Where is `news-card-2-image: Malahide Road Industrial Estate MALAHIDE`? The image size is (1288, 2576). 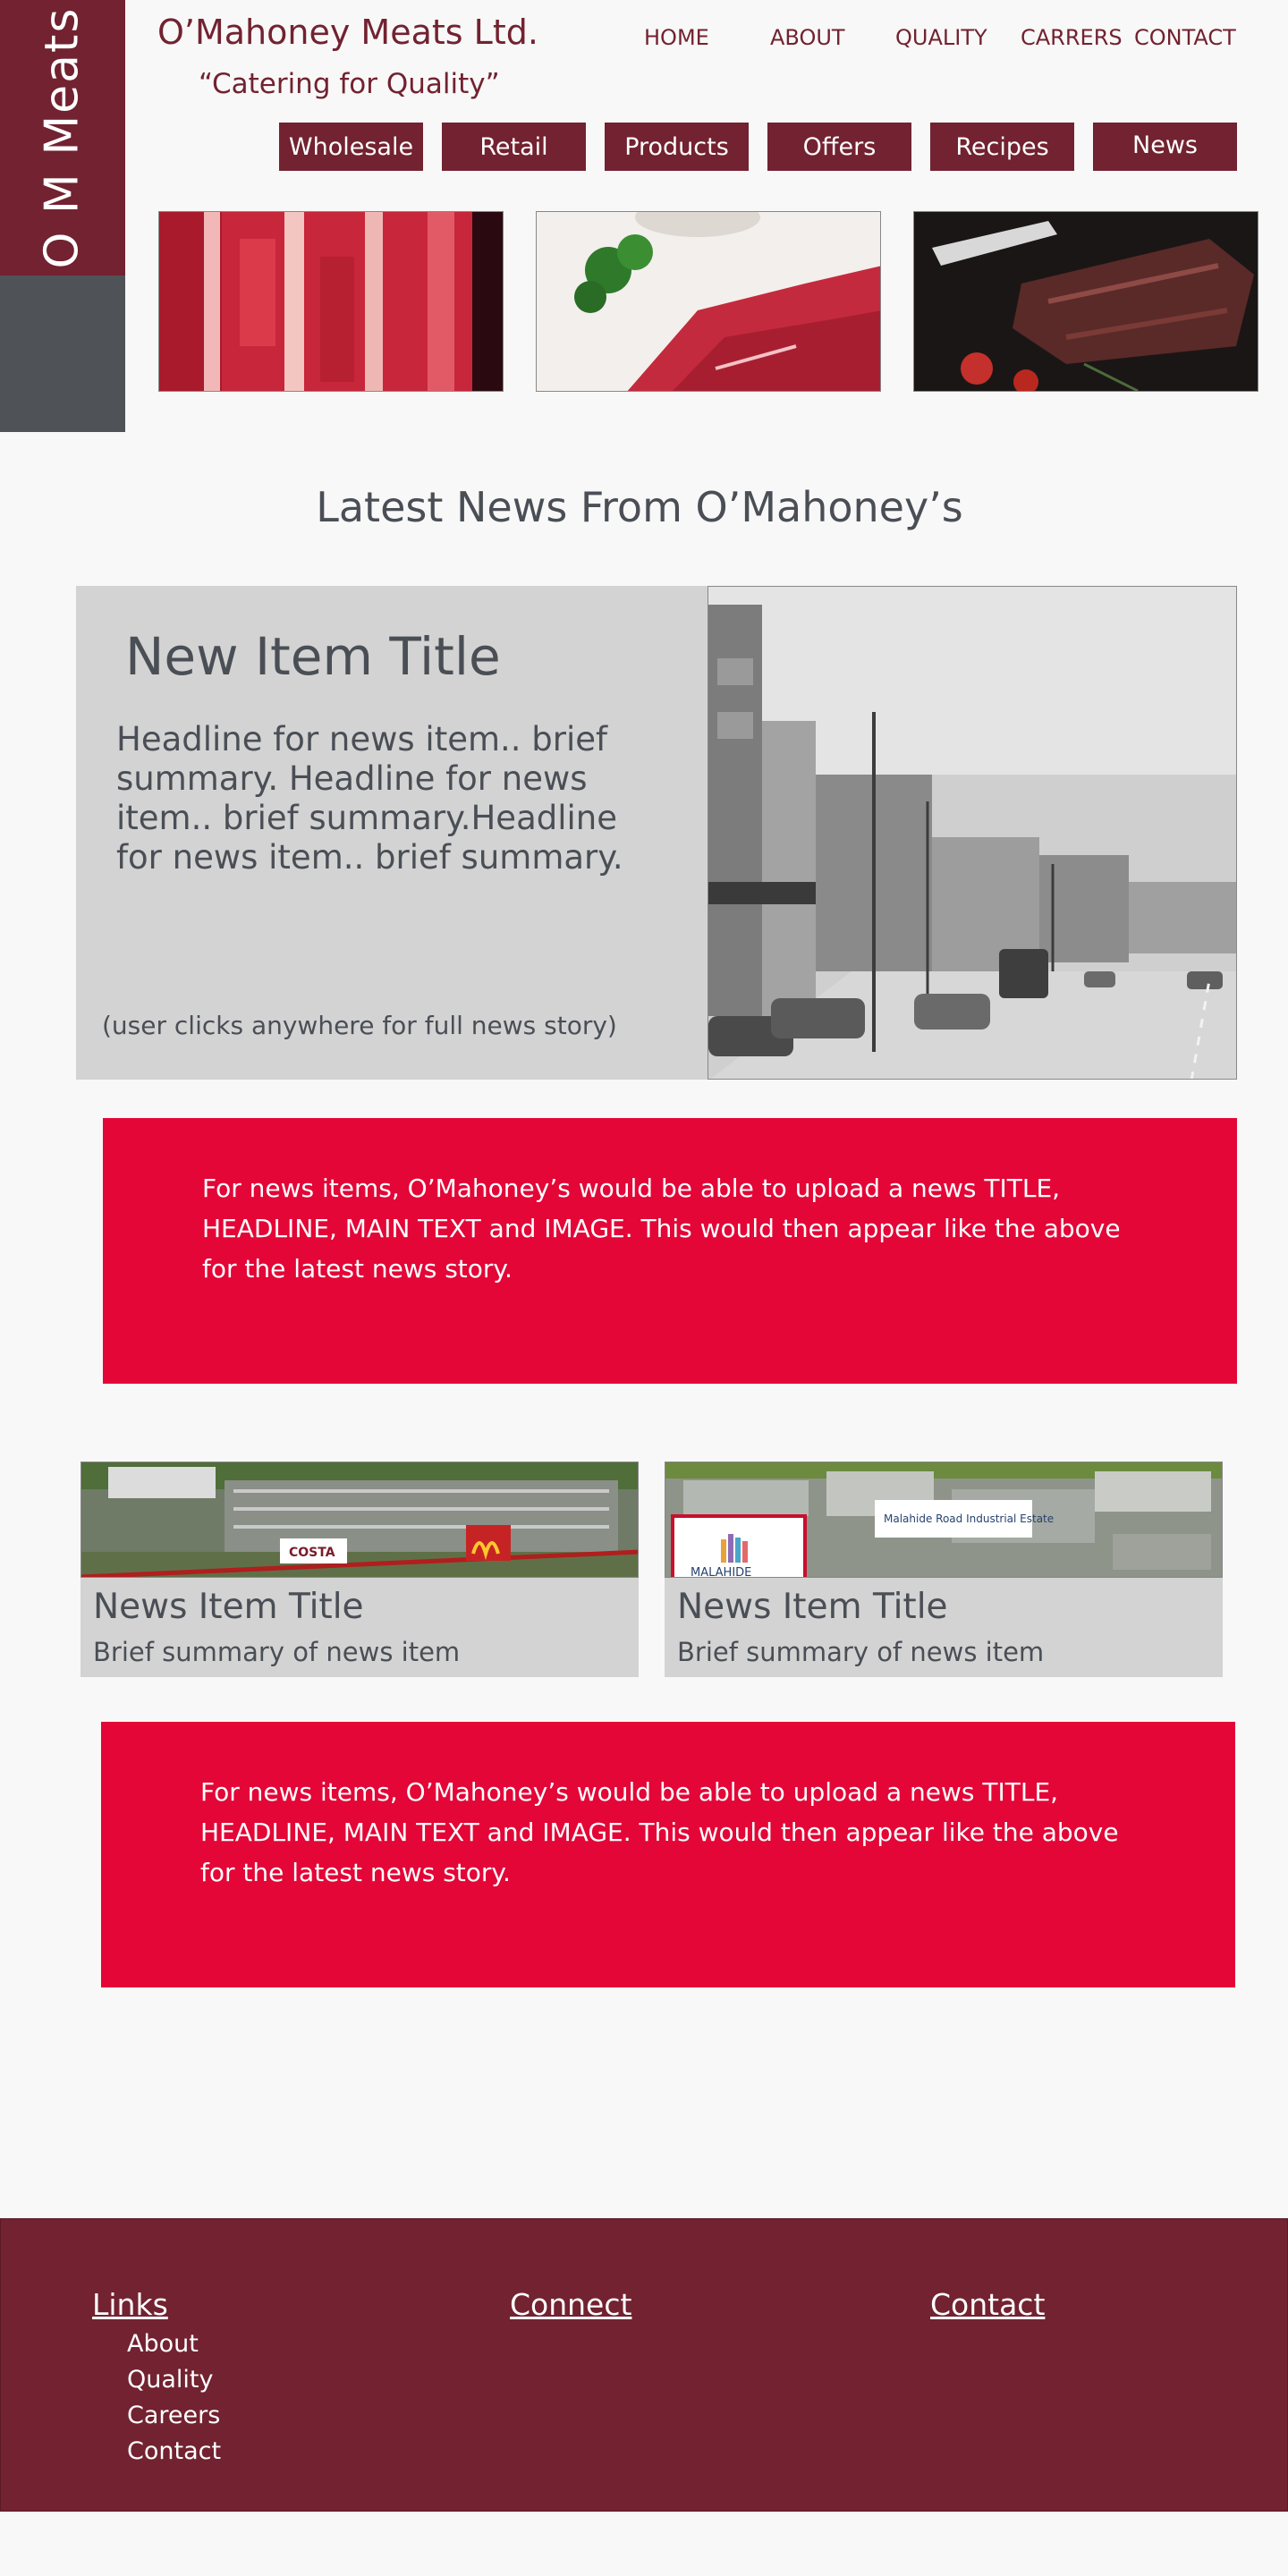
news-card-2-image: Malahide Road Industrial Estate MALAHIDE is located at coordinates (944, 1520).